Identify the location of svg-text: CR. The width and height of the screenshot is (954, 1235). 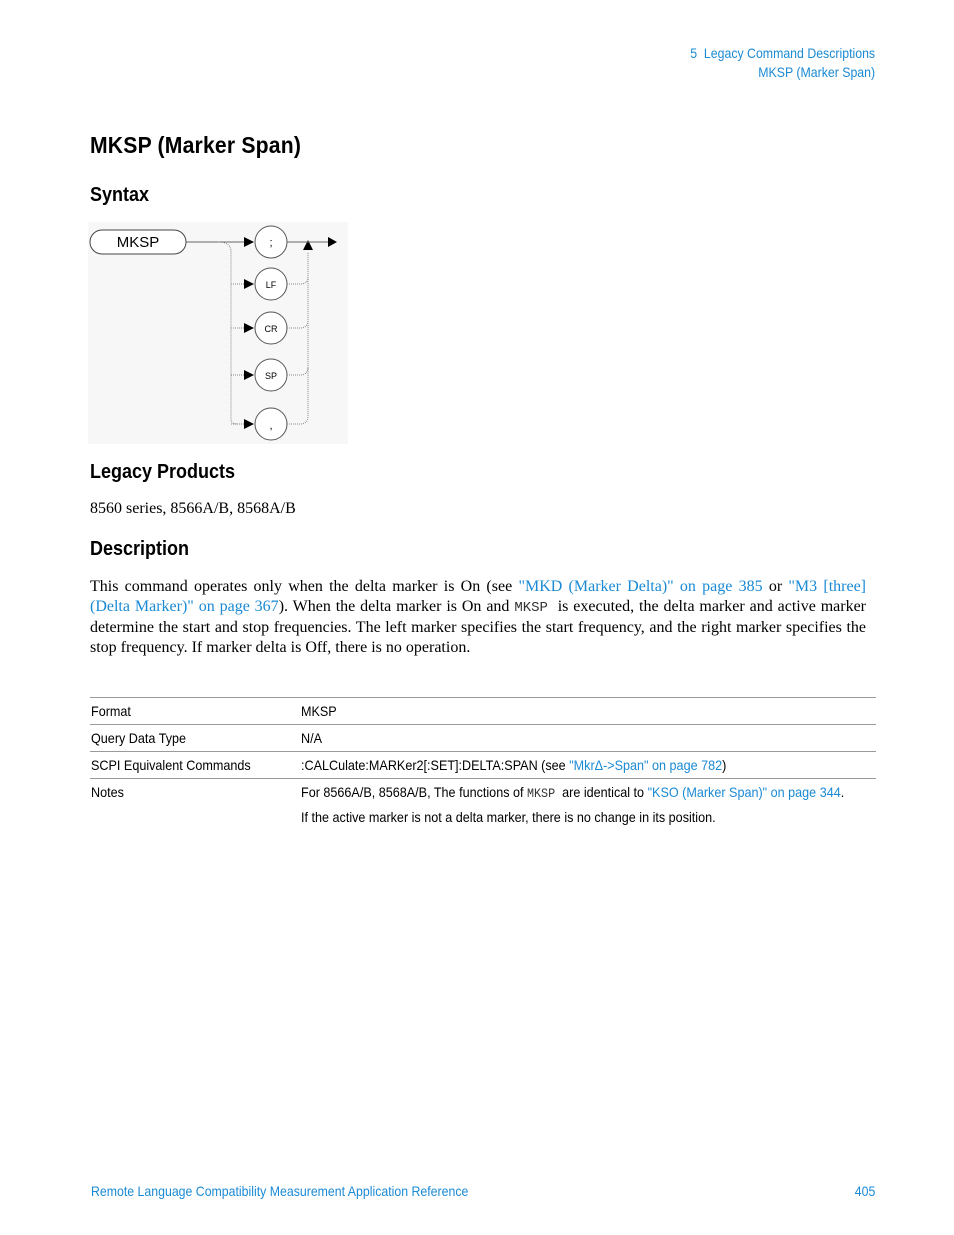
(271, 329).